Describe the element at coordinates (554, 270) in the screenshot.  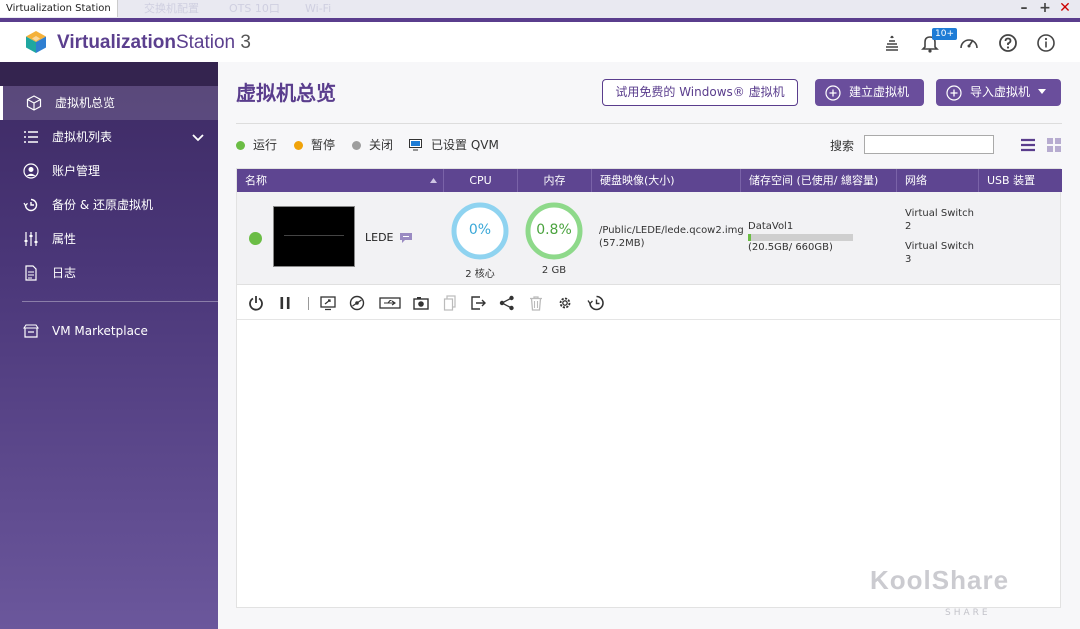
I see `memory-size: 2 GB` at that location.